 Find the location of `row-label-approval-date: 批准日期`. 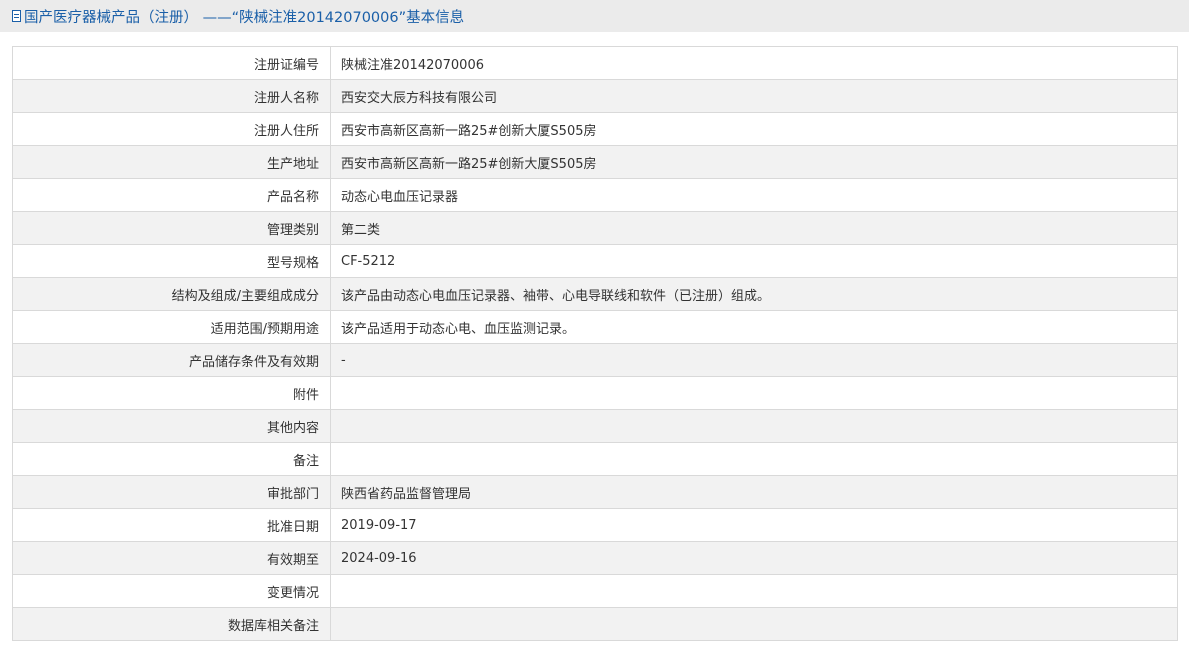

row-label-approval-date: 批准日期 is located at coordinates (171, 525).